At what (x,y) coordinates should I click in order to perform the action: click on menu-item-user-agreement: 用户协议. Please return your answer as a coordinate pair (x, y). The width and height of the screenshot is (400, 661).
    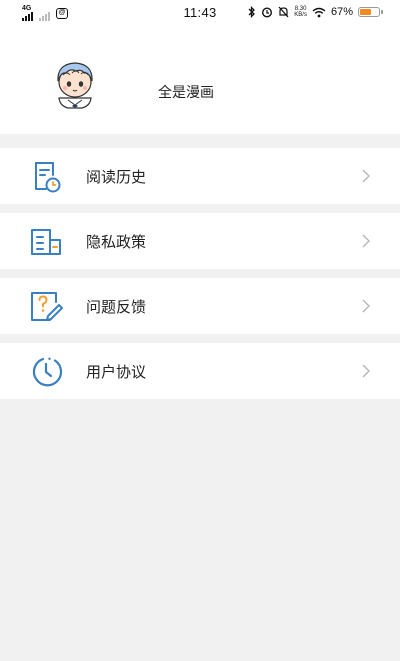
    Looking at the image, I should click on (200, 371).